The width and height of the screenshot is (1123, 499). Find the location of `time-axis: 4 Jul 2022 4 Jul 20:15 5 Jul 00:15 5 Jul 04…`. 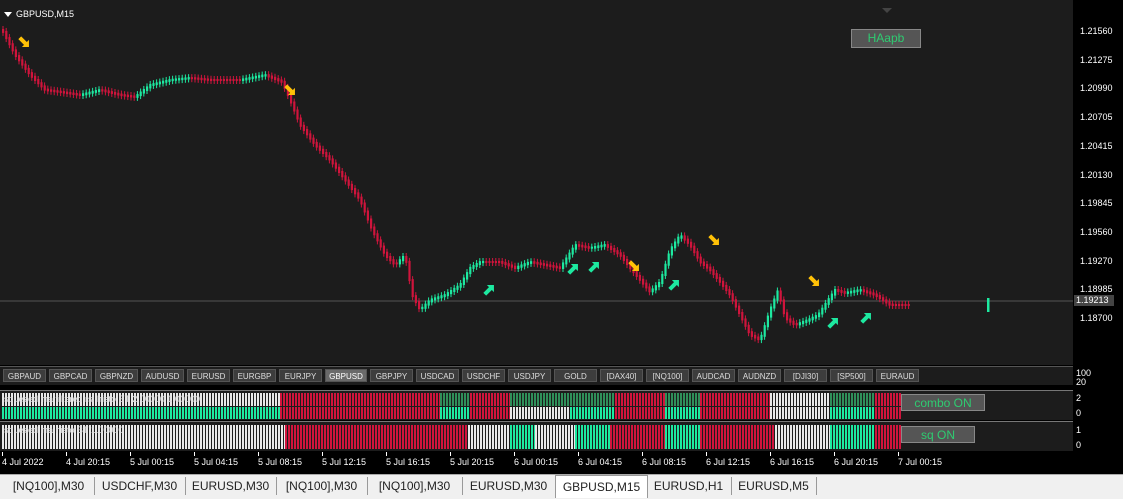

time-axis: 4 Jul 2022 4 Jul 20:15 5 Jul 00:15 5 Jul 04… is located at coordinates (536, 461).